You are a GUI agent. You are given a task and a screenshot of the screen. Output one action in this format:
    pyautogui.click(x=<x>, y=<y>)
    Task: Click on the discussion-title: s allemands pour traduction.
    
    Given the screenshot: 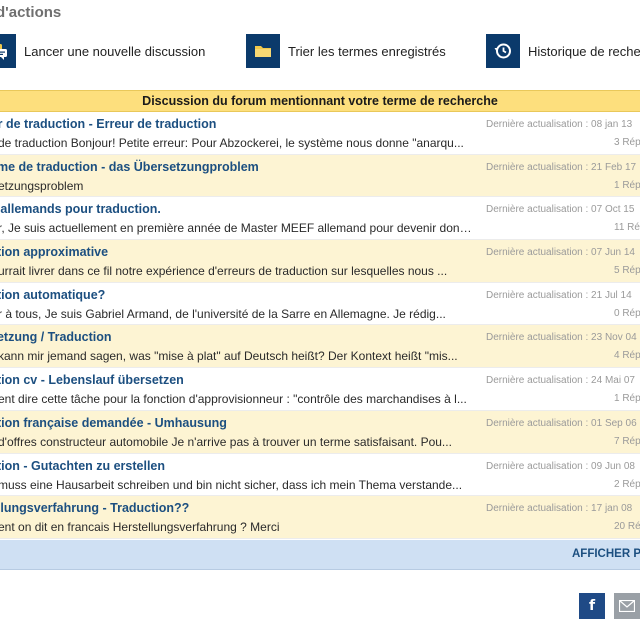 What is the action you would take?
    pyautogui.click(x=80, y=209)
    